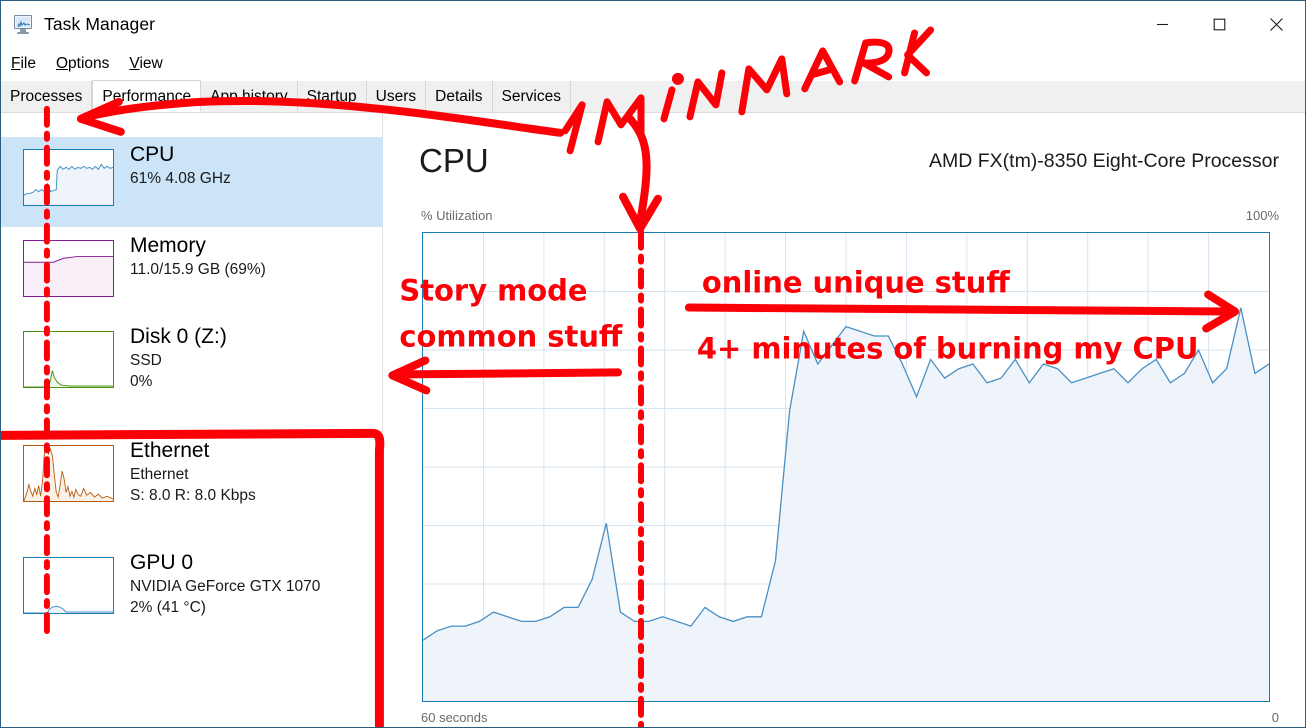 Image resolution: width=1306 pixels, height=728 pixels. I want to click on title-bar: Task Manager, so click(653, 24).